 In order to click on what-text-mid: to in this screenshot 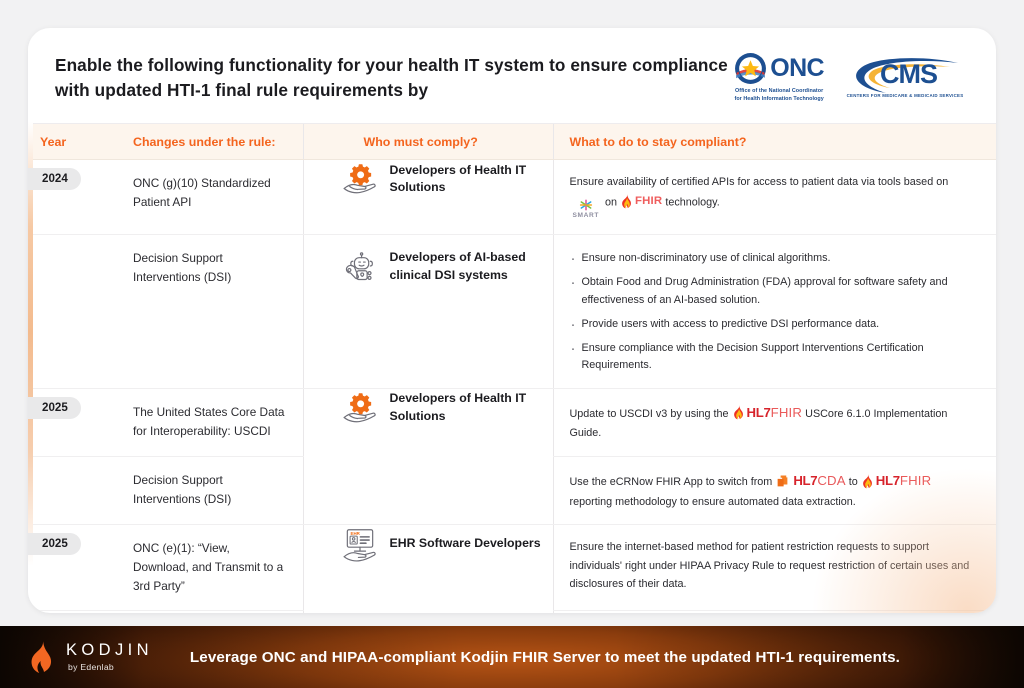, I will do `click(853, 481)`.